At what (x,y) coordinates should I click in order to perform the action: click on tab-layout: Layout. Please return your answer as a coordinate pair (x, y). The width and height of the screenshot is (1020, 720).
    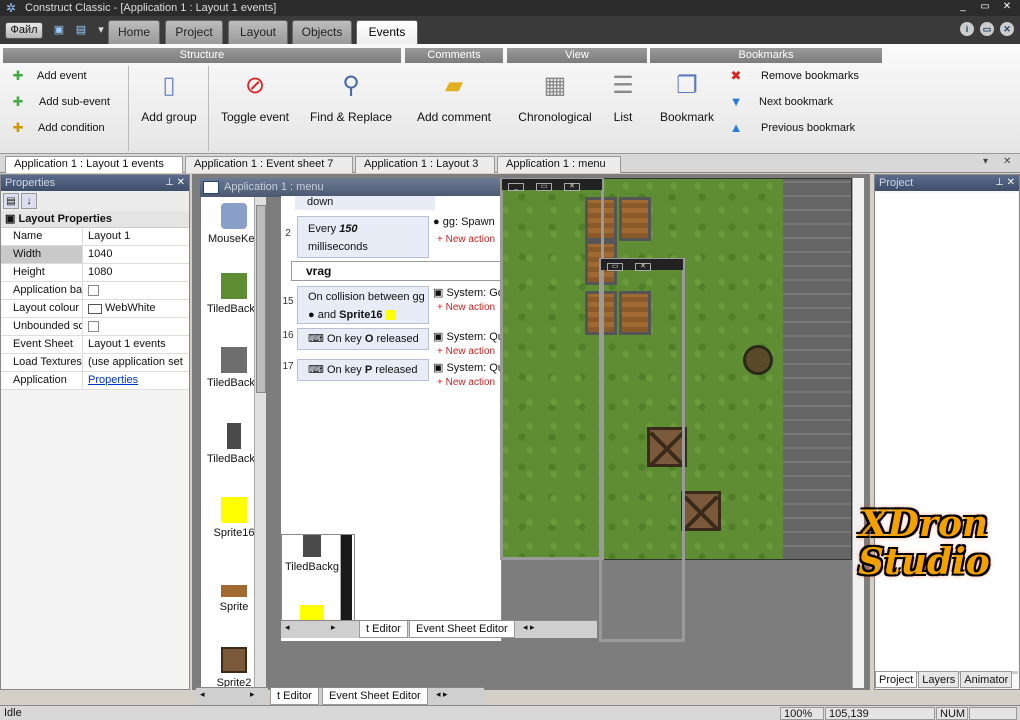
    Looking at the image, I should click on (258, 32).